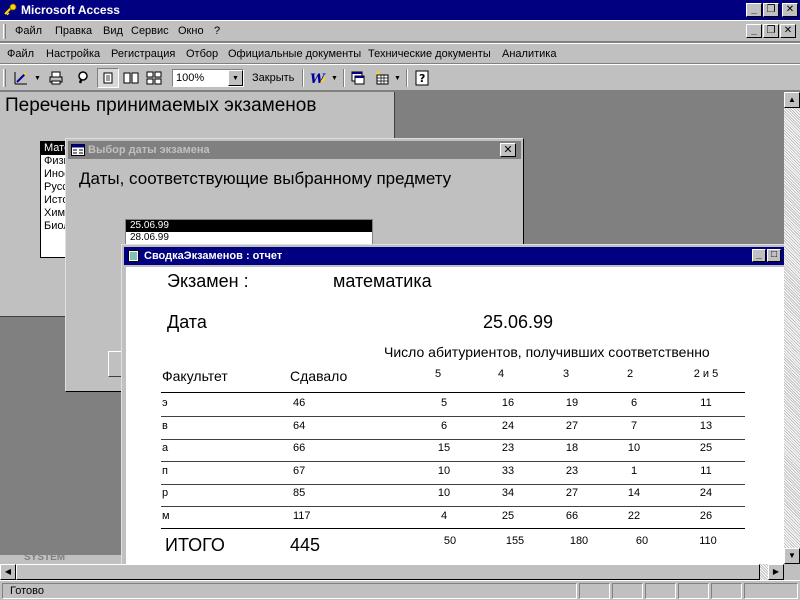 The width and height of the screenshot is (800, 600). I want to click on taken-cell: 66, so click(299, 448).